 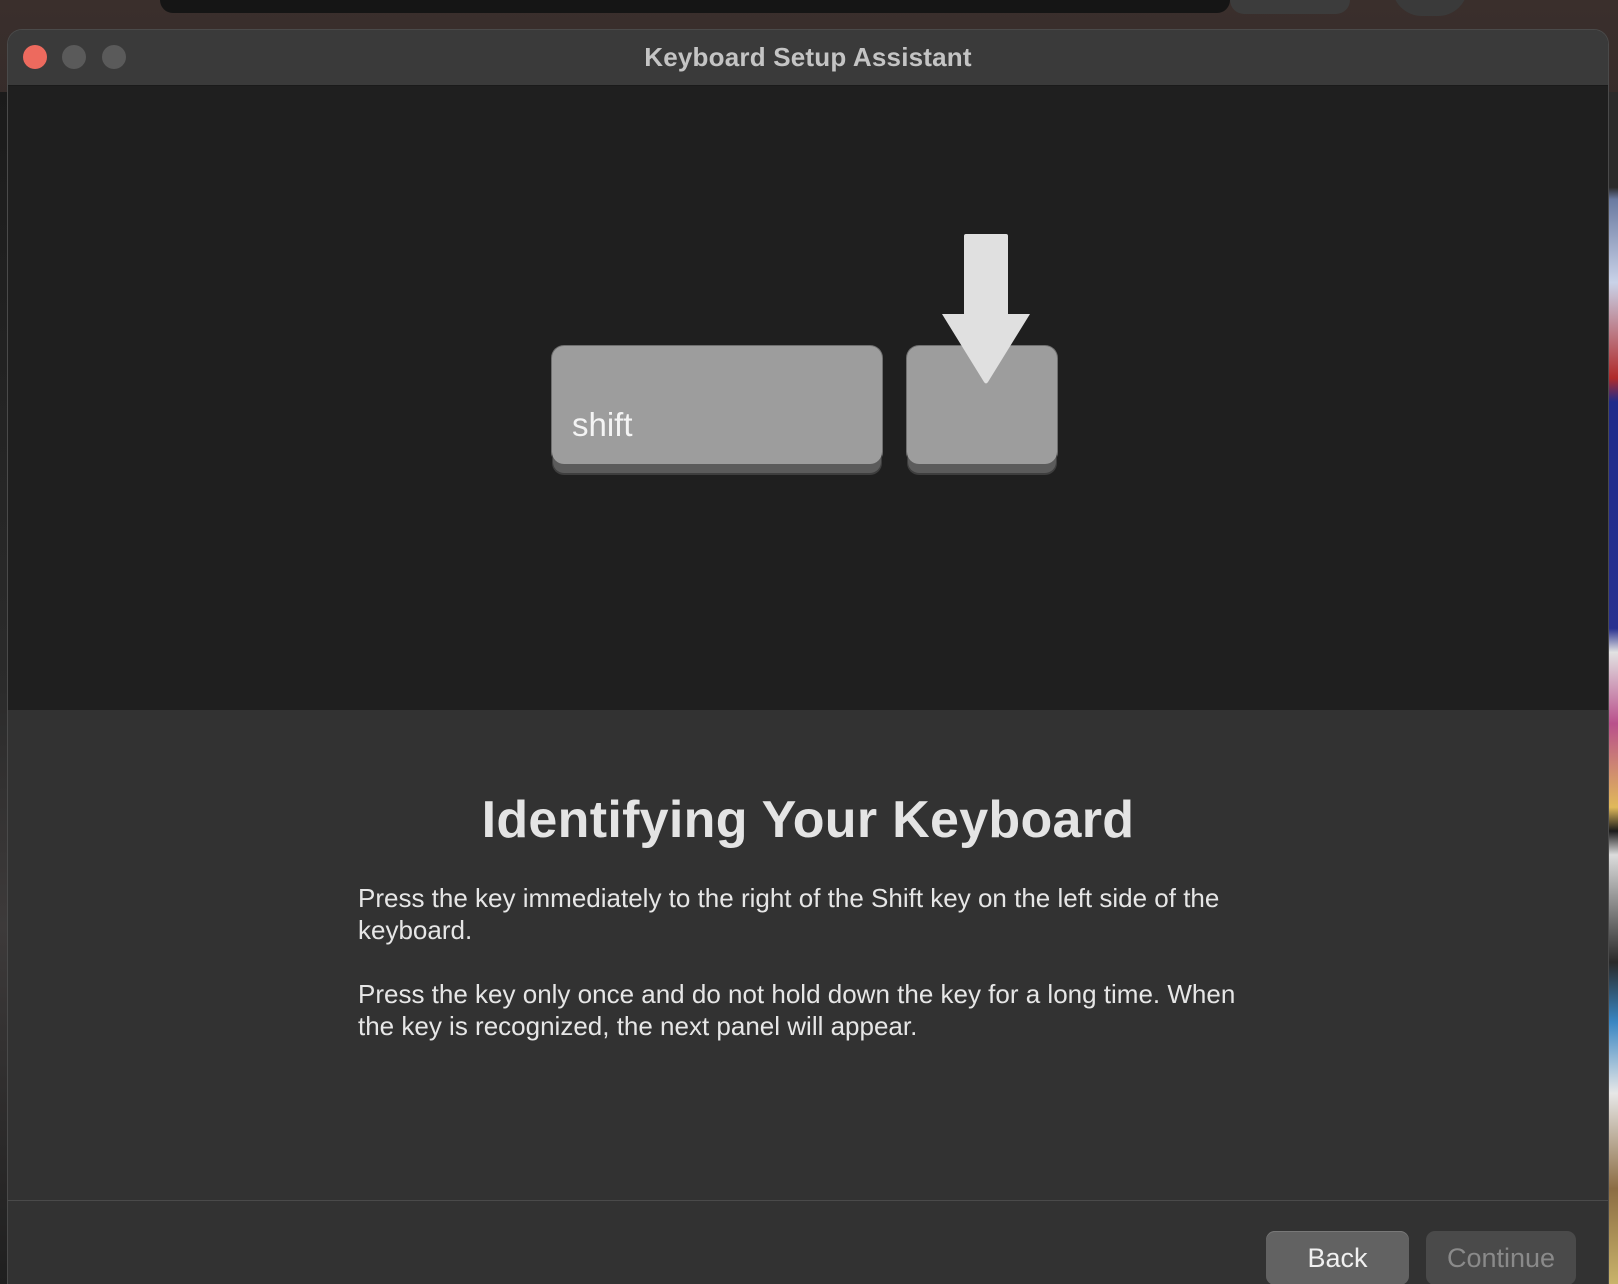 What do you see at coordinates (695, 6) in the screenshot?
I see `background-window-edge` at bounding box center [695, 6].